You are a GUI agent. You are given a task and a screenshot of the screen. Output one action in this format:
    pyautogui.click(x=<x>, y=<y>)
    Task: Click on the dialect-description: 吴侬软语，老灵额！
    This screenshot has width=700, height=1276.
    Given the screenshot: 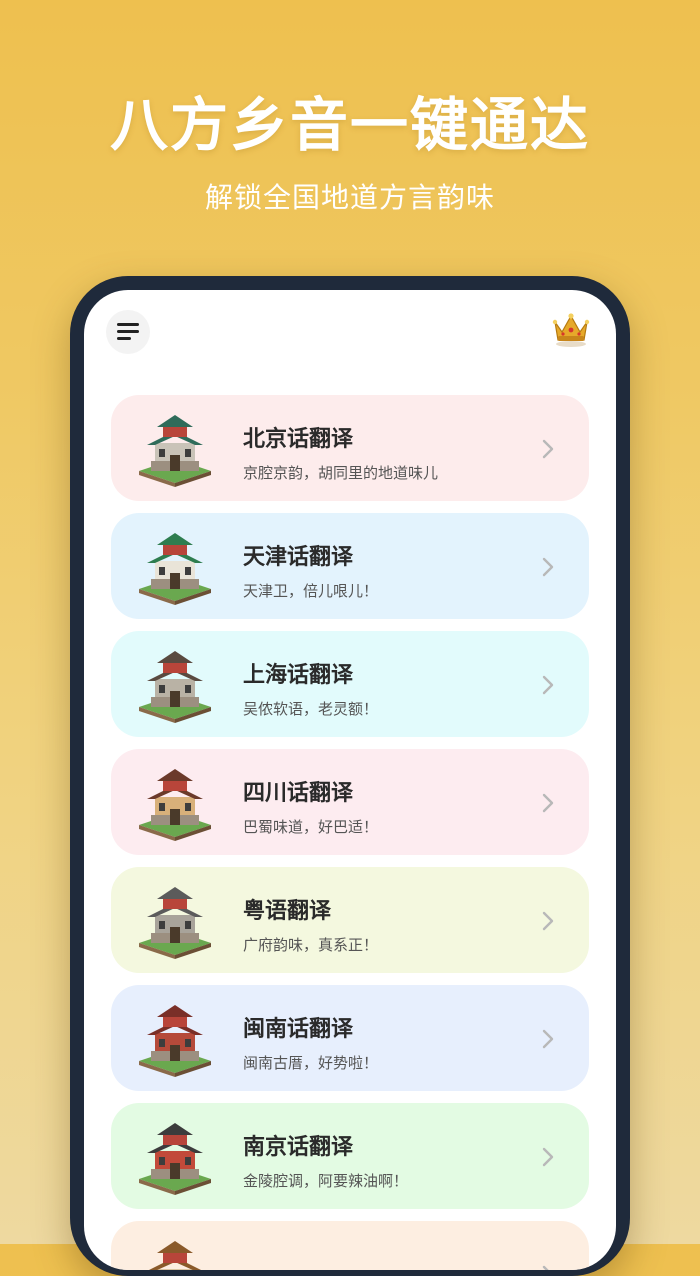 What is the action you would take?
    pyautogui.click(x=311, y=709)
    